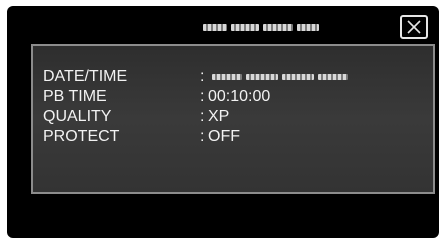 This screenshot has height=245, width=446. Describe the element at coordinates (195, 77) in the screenshot. I see `info-row-date-time: DATE/TIME:` at that location.